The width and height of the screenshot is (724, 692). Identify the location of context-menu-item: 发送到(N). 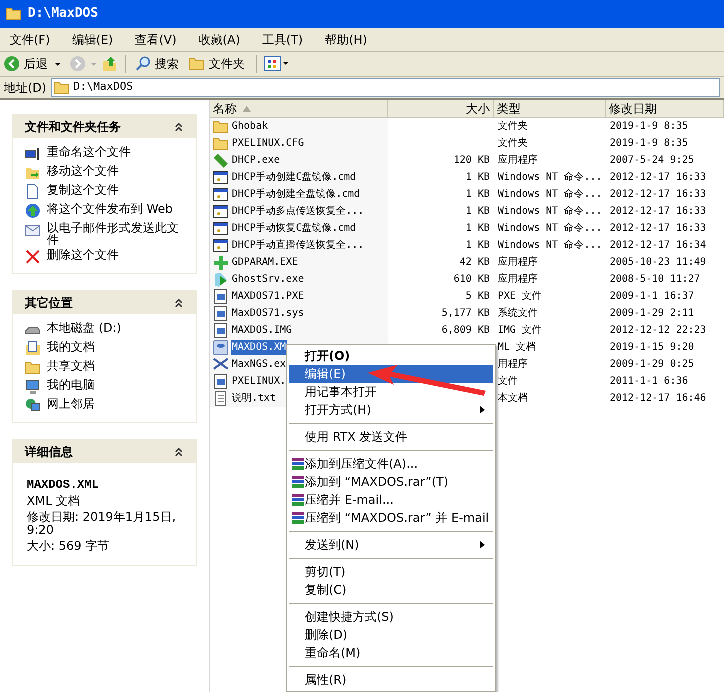
(391, 545).